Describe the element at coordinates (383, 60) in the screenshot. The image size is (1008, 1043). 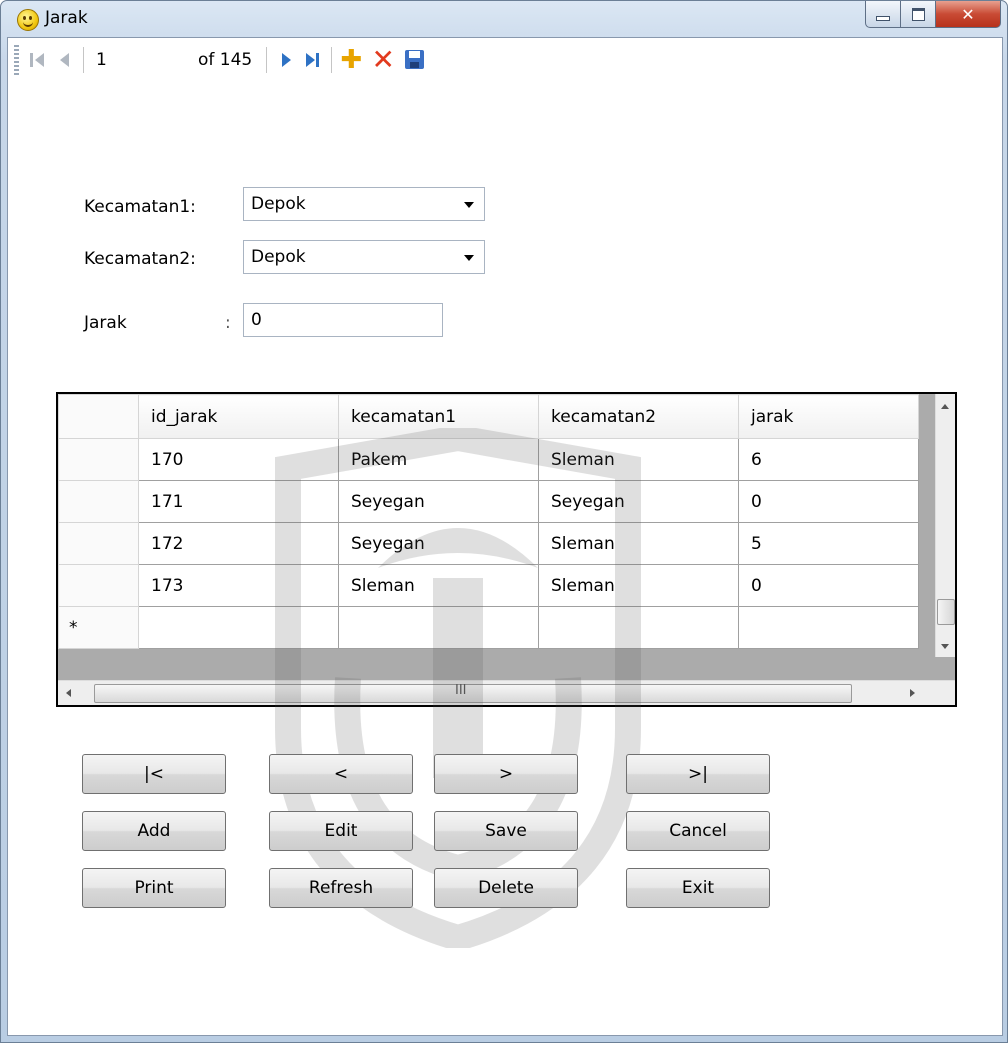
I see `delete-toolbar-button: ✕` at that location.